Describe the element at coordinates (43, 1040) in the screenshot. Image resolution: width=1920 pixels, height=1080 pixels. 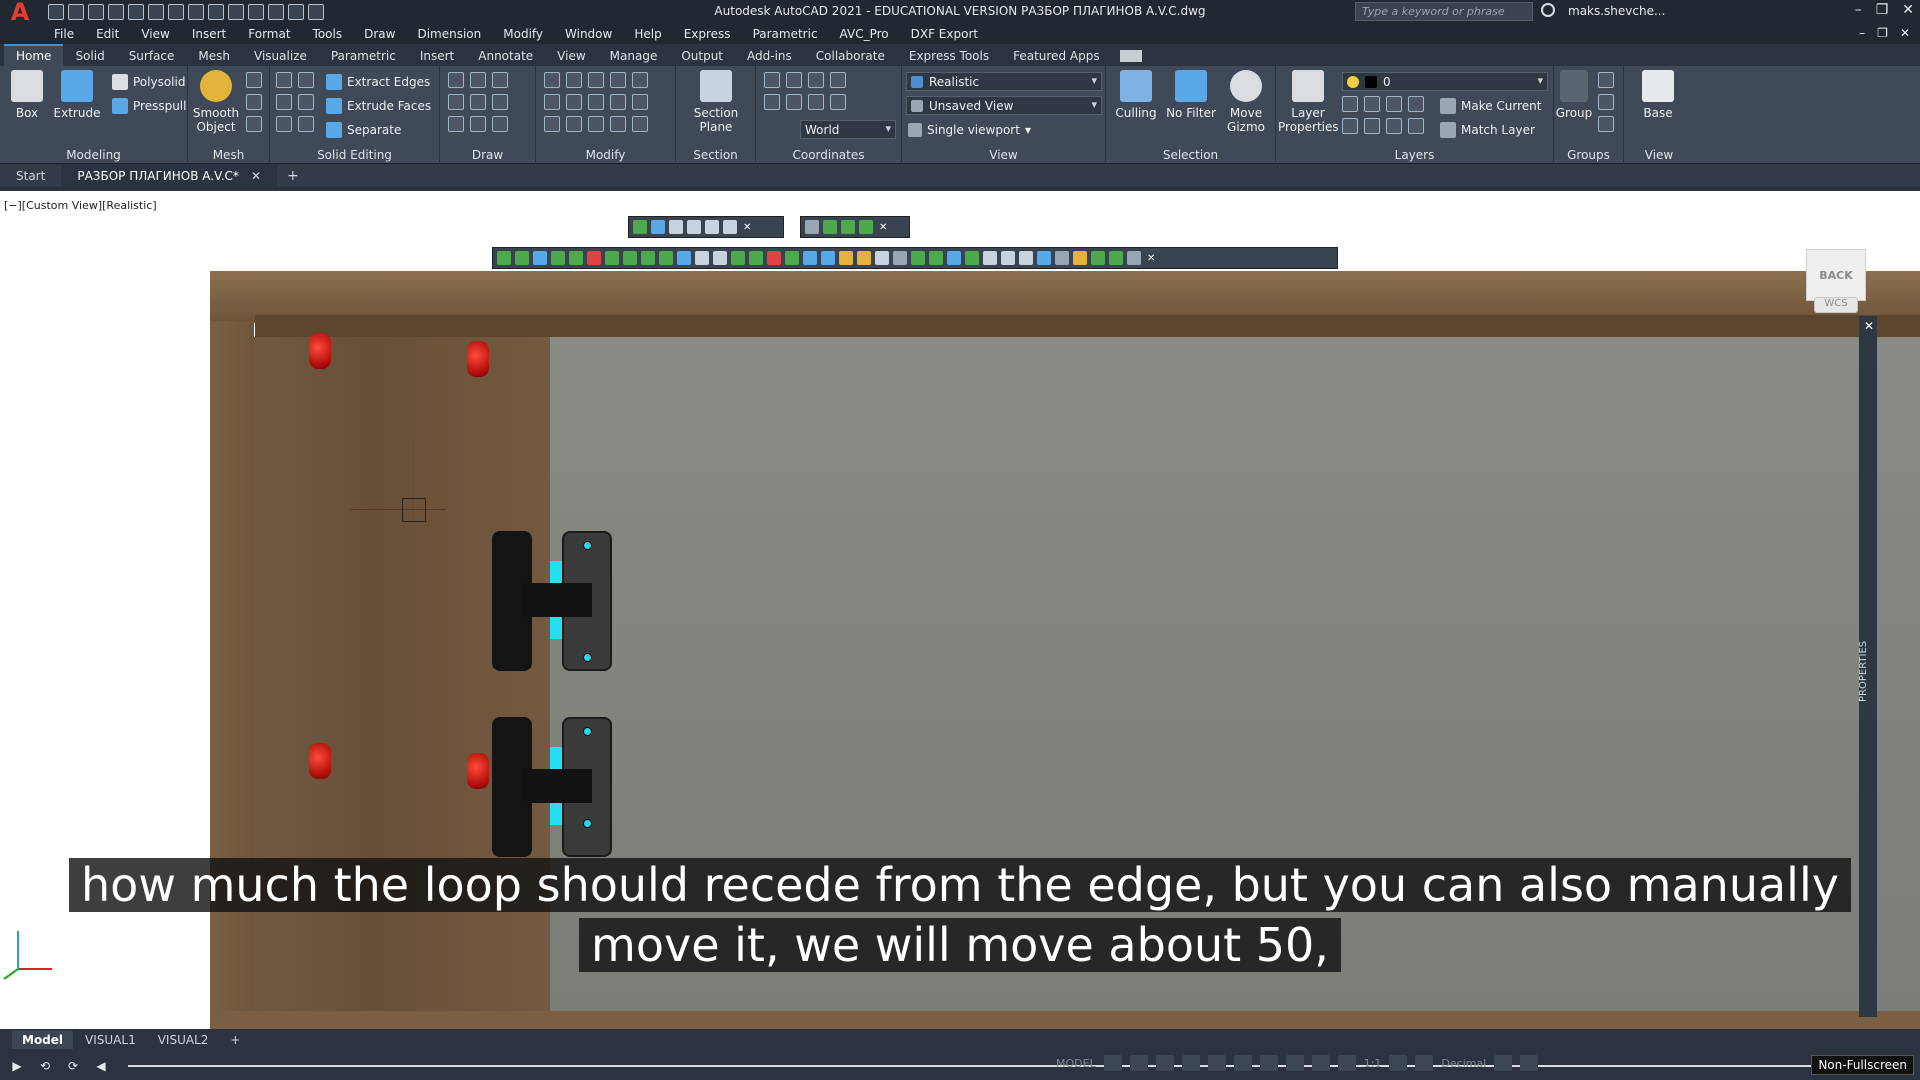
I see `layout-tab-model: Model` at that location.